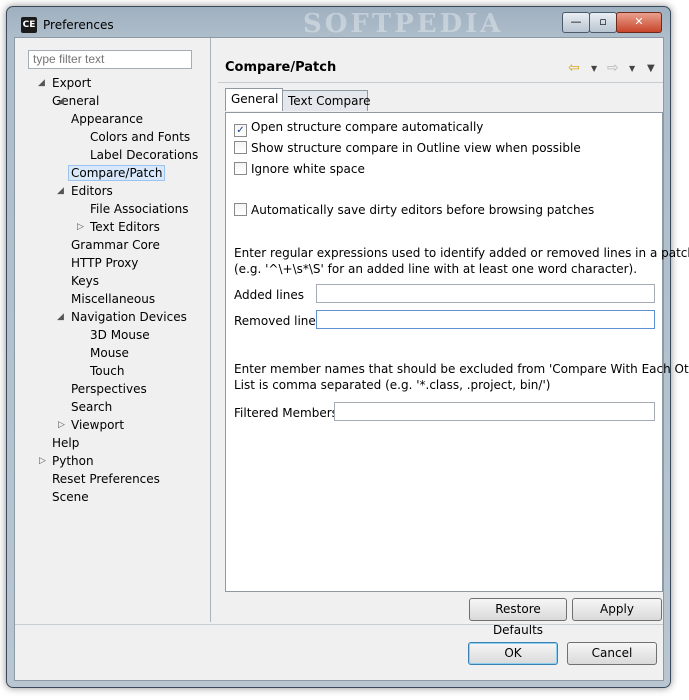  I want to click on tree-item-touch: Touch, so click(107, 371).